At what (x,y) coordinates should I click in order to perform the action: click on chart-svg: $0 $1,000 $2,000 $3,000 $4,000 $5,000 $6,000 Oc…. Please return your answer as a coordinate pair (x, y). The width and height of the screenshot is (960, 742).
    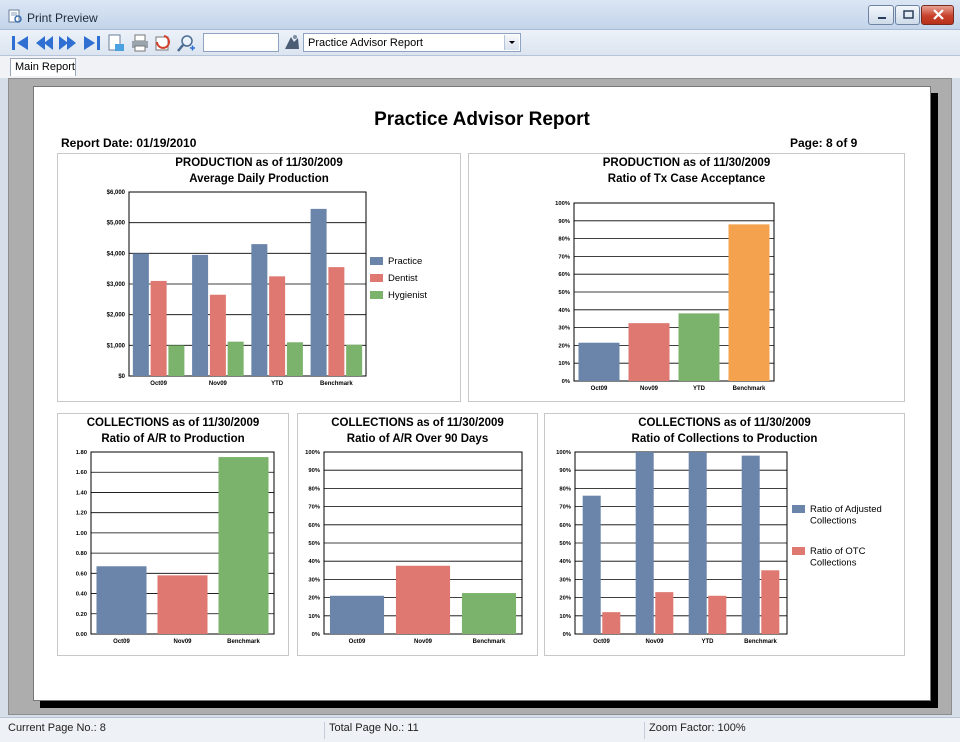
    Looking at the image, I should click on (267, 288).